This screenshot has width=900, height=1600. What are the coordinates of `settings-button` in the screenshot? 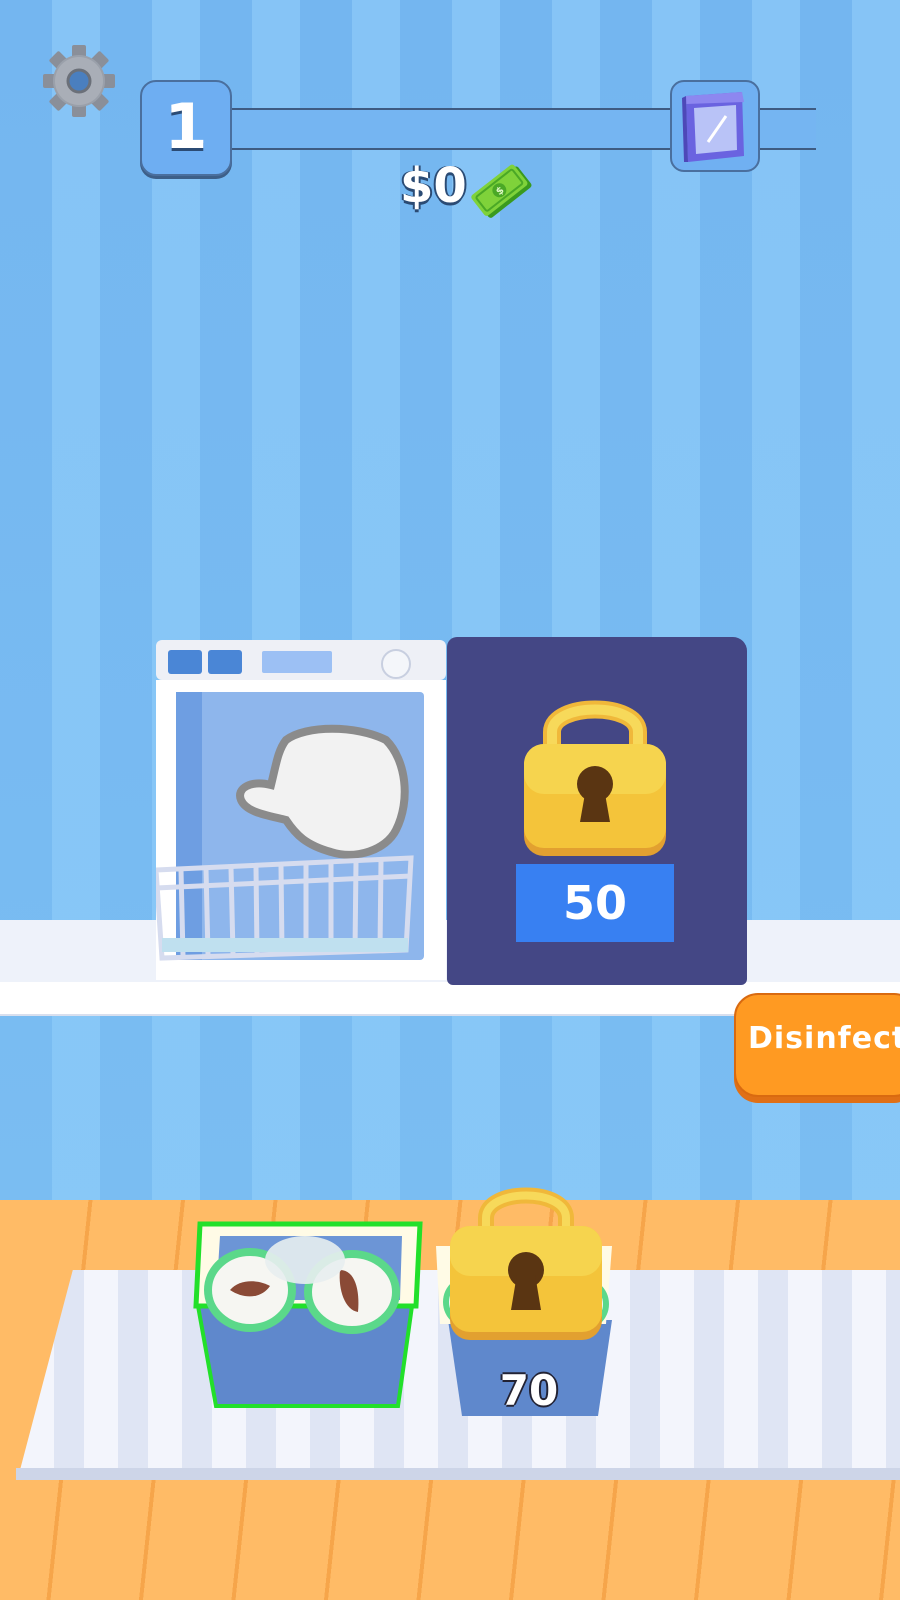 It's located at (79, 81).